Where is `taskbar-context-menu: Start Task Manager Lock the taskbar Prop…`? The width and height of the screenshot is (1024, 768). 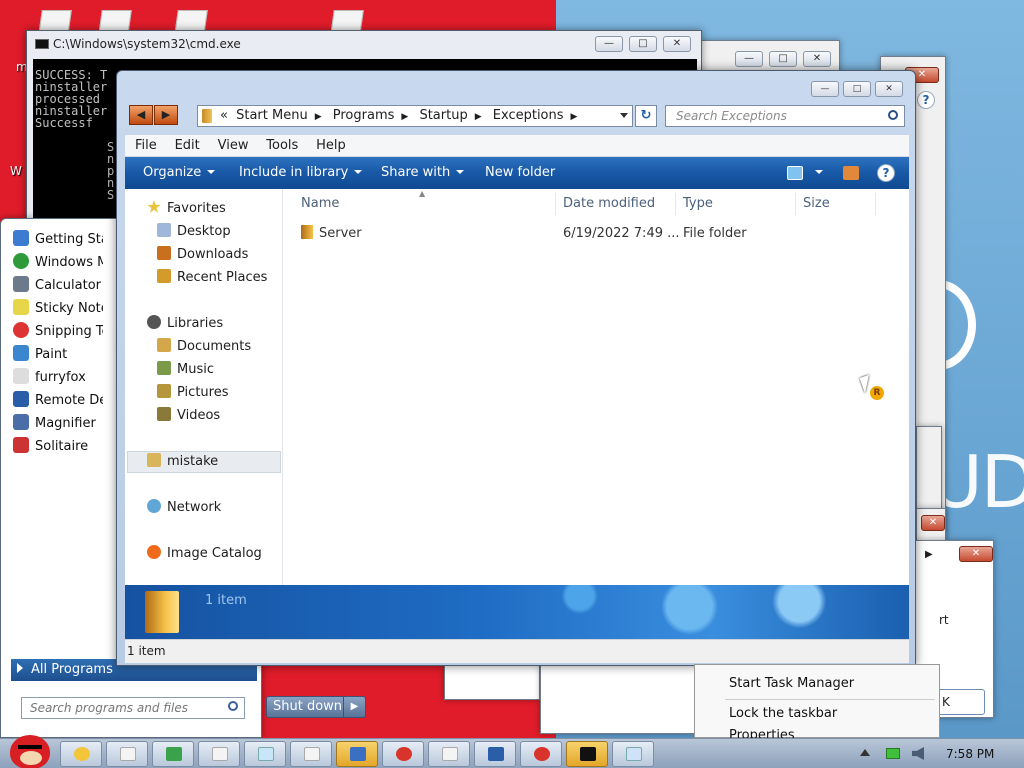 taskbar-context-menu: Start Task Manager Lock the taskbar Prop… is located at coordinates (817, 703).